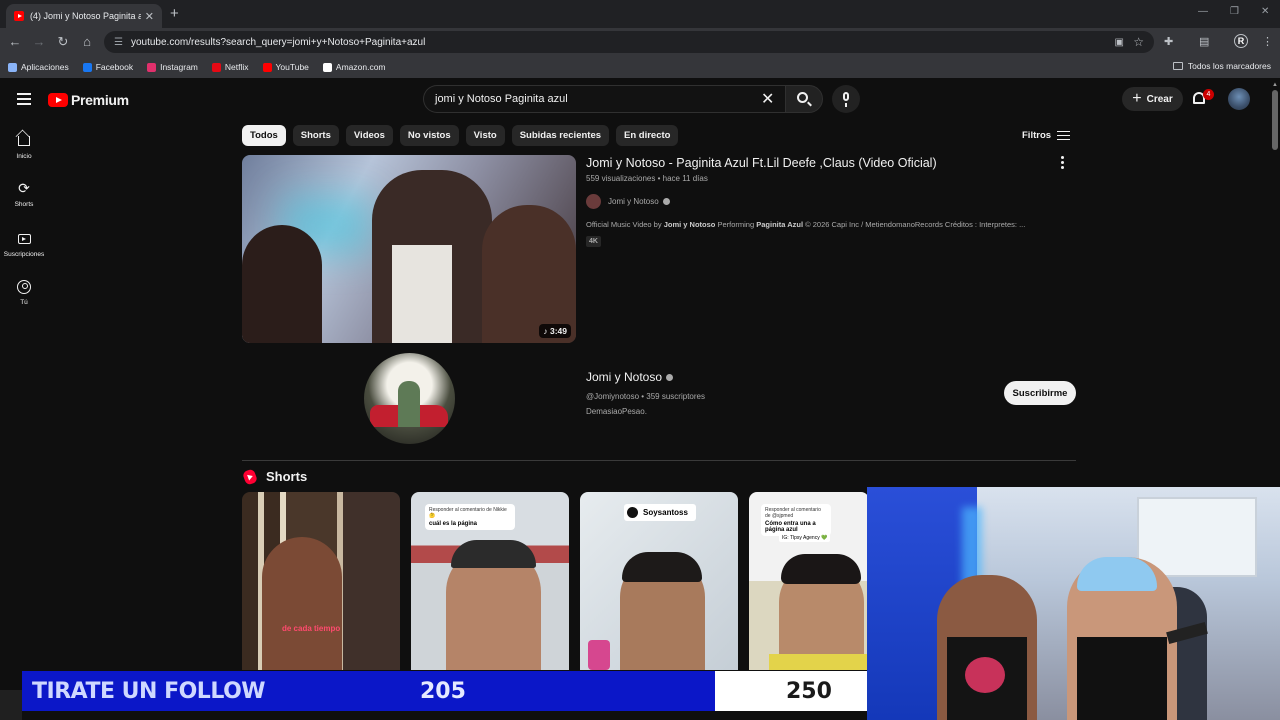 Image resolution: width=1280 pixels, height=720 pixels. I want to click on filters-label: Filtros, so click(1037, 135).